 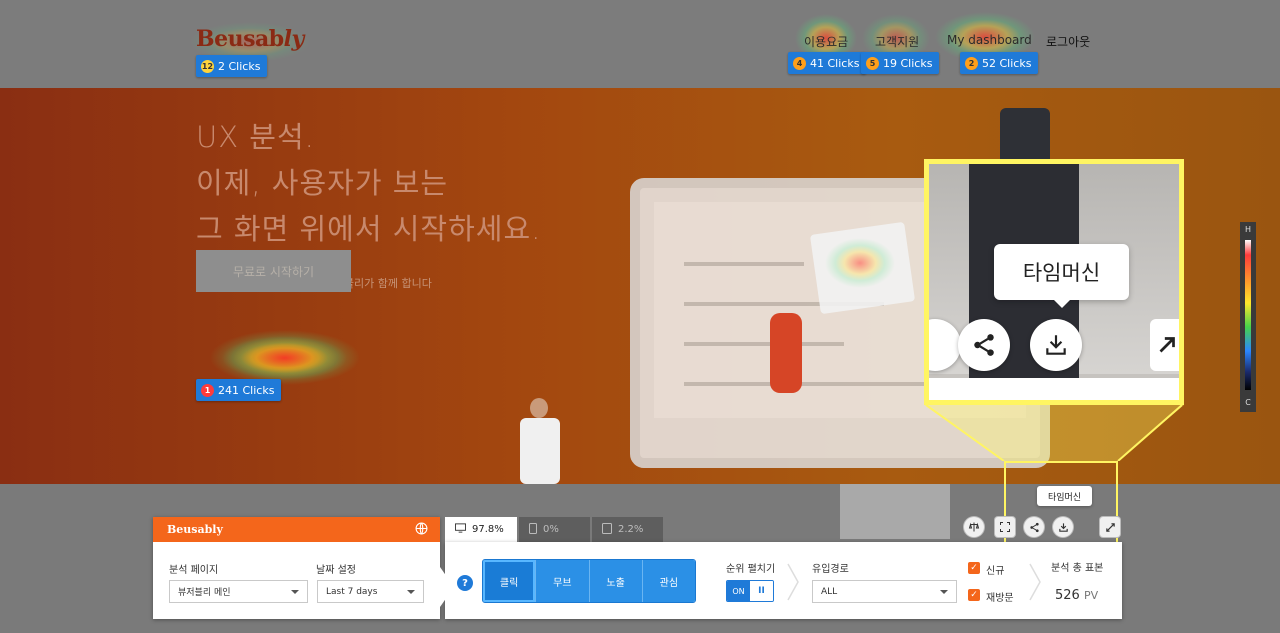 I want to click on mode-exposure-button: 노출, so click(x=616, y=581).